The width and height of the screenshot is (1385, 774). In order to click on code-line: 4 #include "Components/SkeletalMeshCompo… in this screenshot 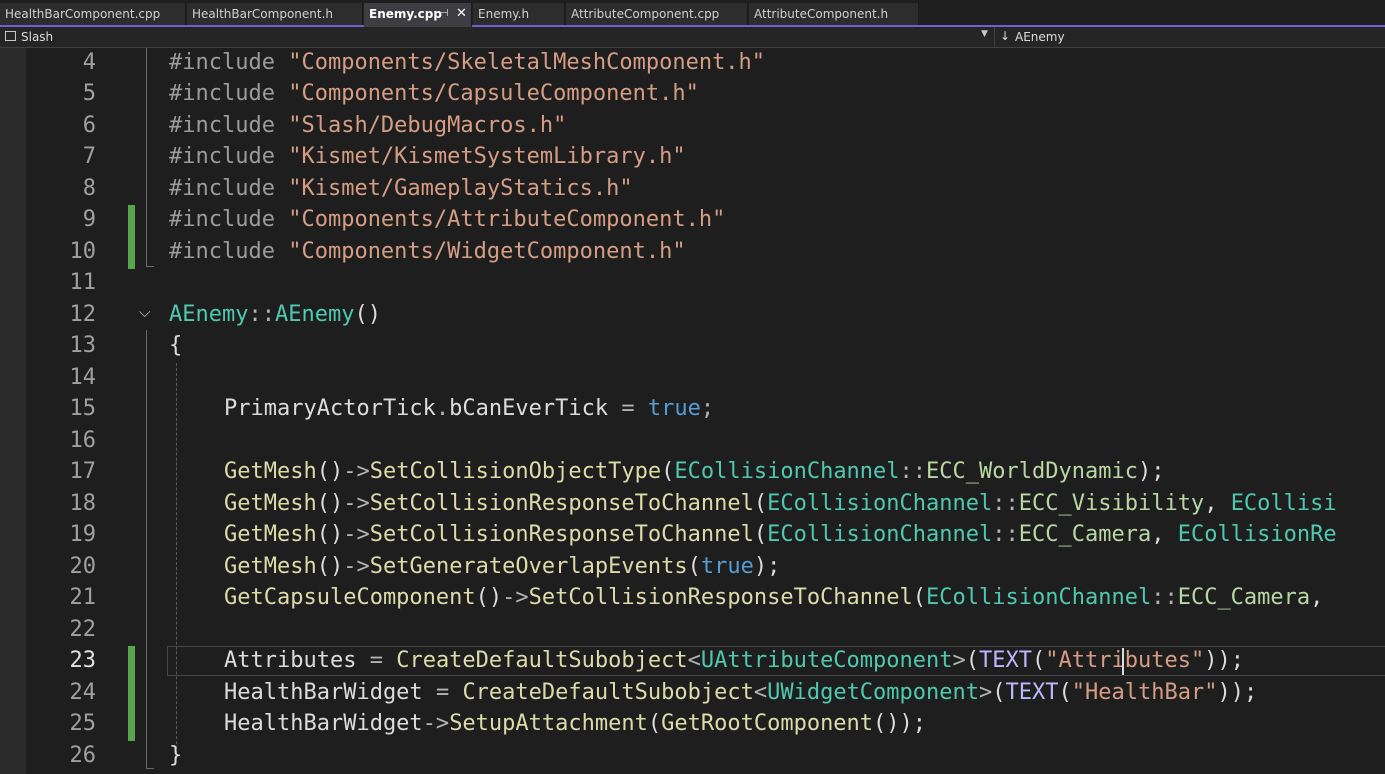, I will do `click(692, 63)`.